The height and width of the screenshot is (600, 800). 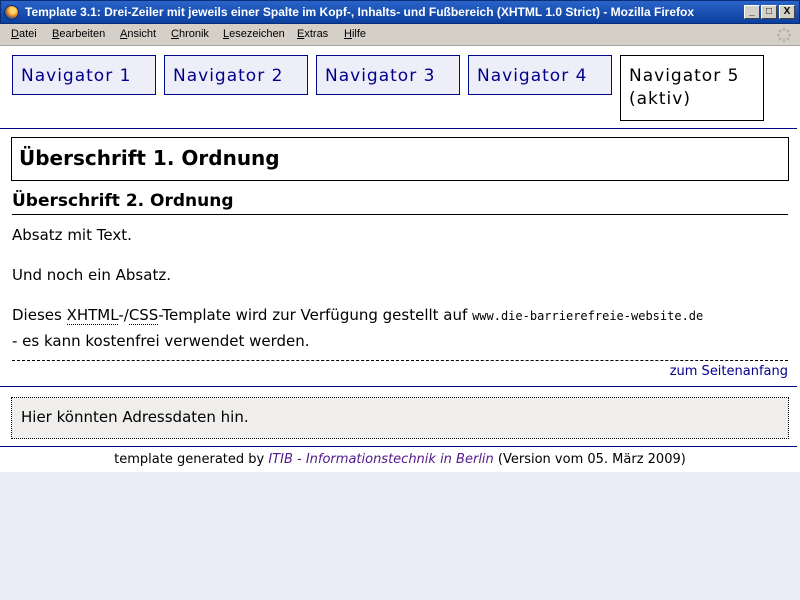 What do you see at coordinates (400, 418) in the screenshot?
I see `address-box: Hier könnten Adressdaten hin.` at bounding box center [400, 418].